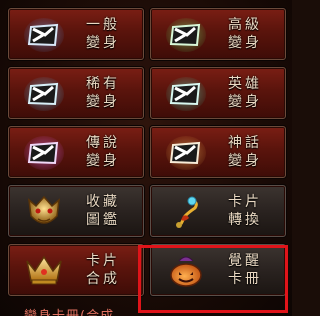 This screenshot has height=316, width=320. Describe the element at coordinates (103, 143) in the screenshot. I see `legend-line1: 傳說` at that location.